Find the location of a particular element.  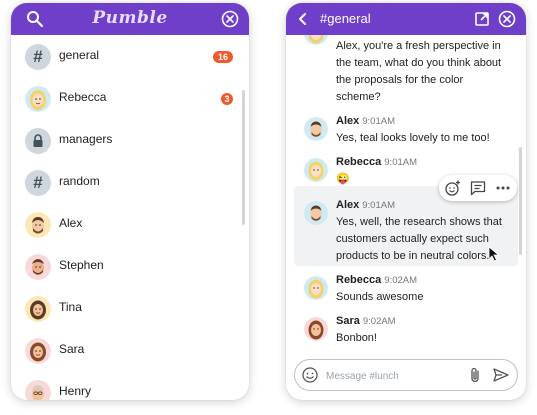

sidebar-item-label: general is located at coordinates (79, 55).